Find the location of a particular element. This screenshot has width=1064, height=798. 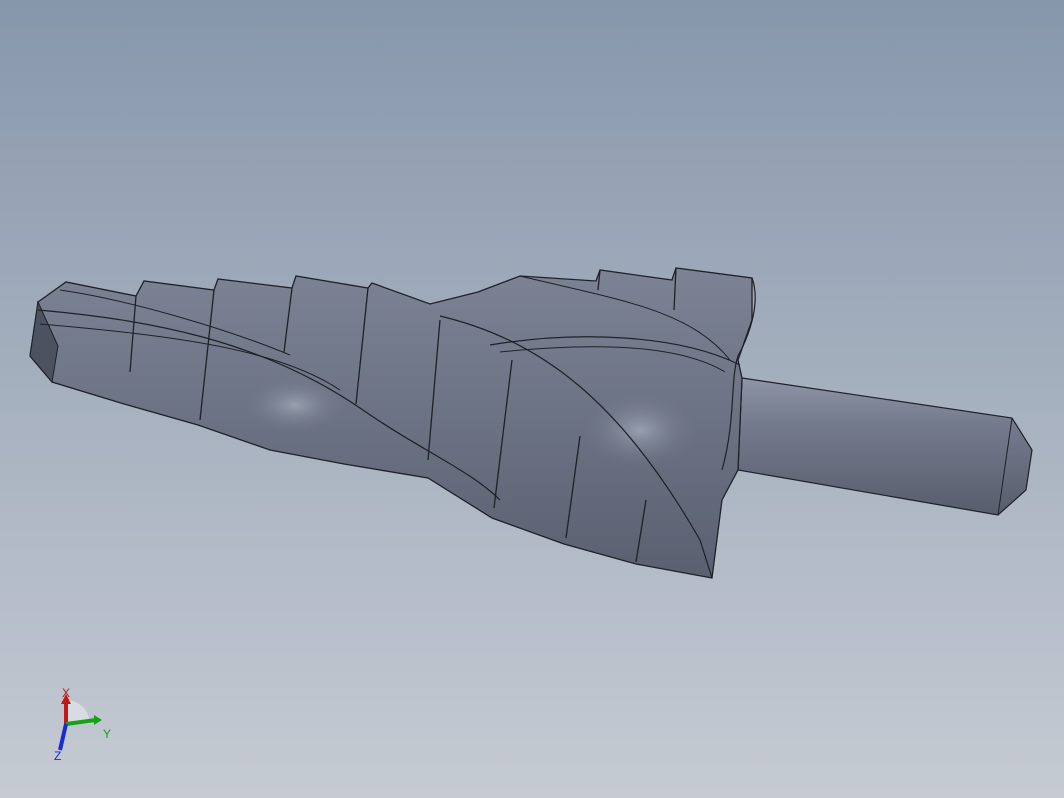

y-axis-label: Y is located at coordinates (107, 734).